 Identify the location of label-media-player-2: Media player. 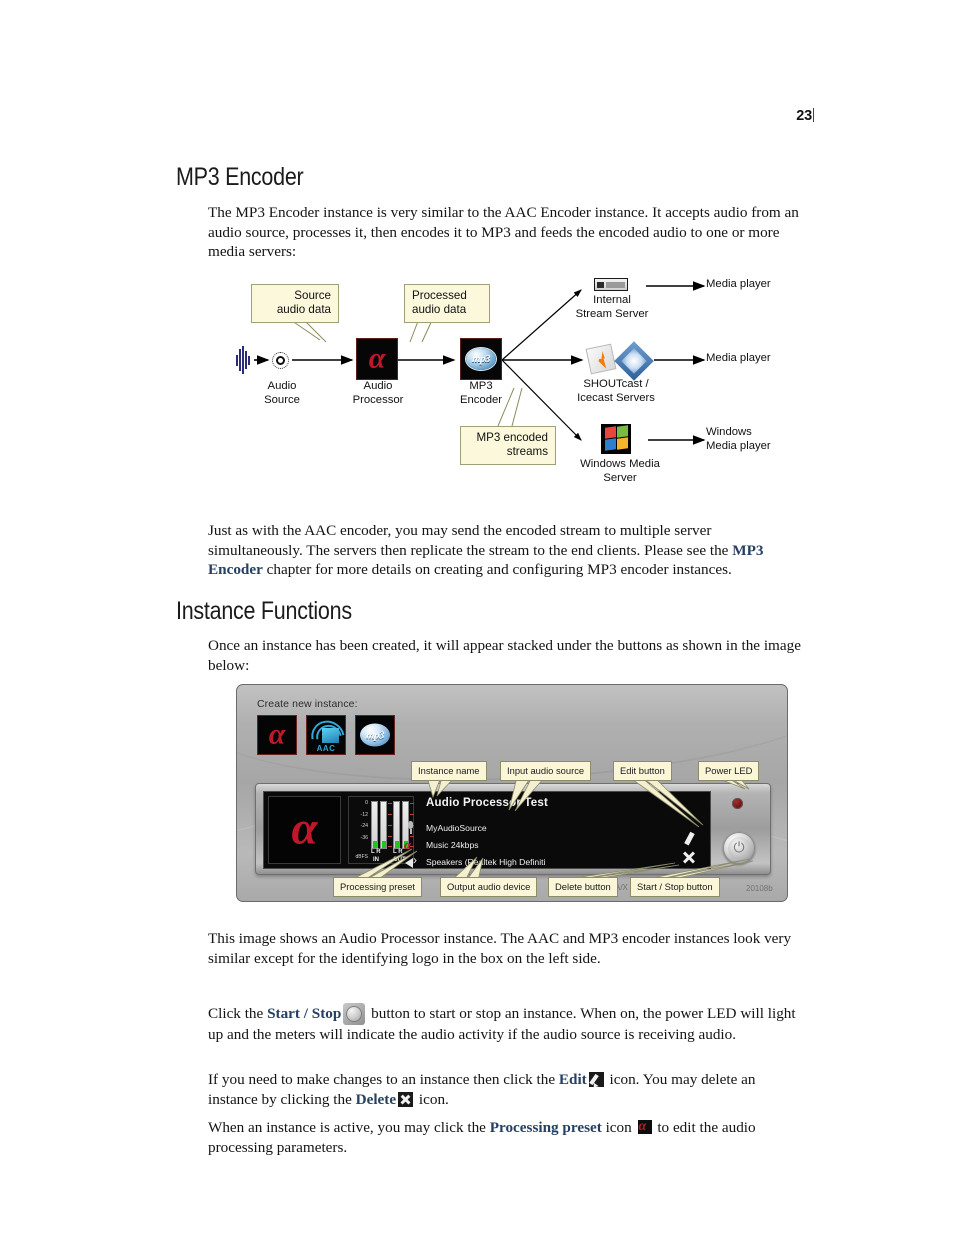
(738, 358).